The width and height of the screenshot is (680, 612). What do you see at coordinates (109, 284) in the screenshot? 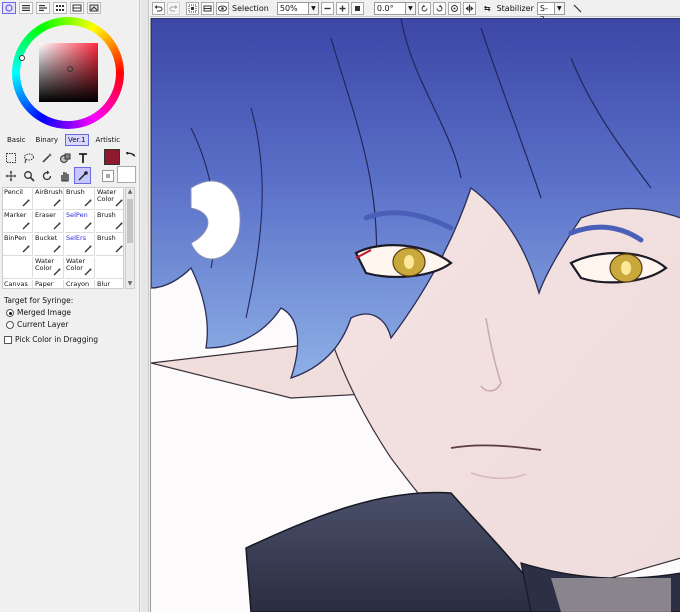
I see `brush-slot: Blur` at bounding box center [109, 284].